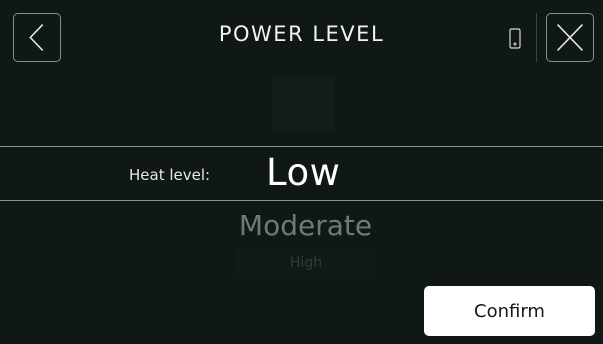 The height and width of the screenshot is (344, 603). What do you see at coordinates (301, 200) in the screenshot?
I see `selection-bottom-line` at bounding box center [301, 200].